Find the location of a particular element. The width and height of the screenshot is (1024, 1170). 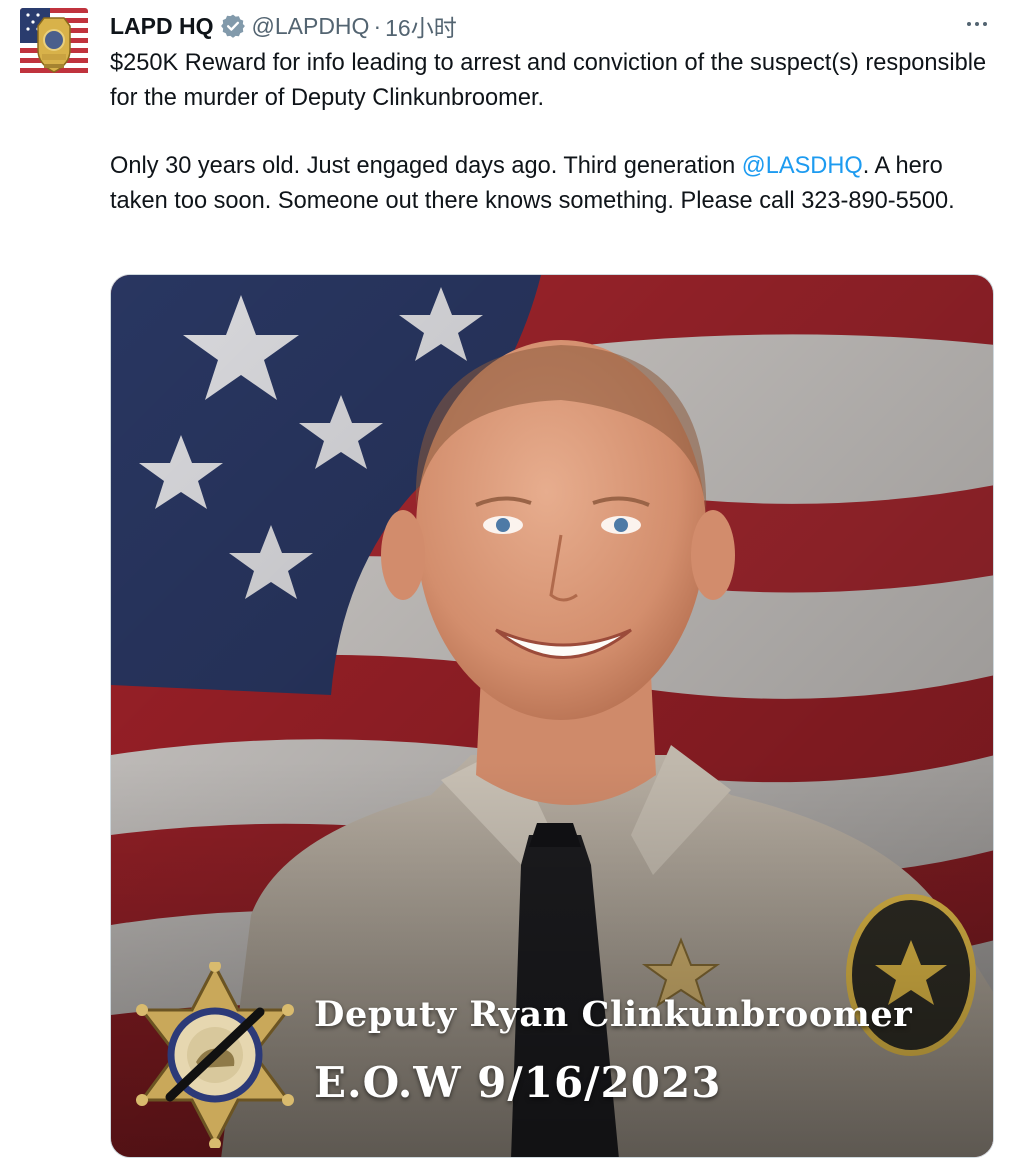

display-name: LAPD HQ is located at coordinates (162, 26).